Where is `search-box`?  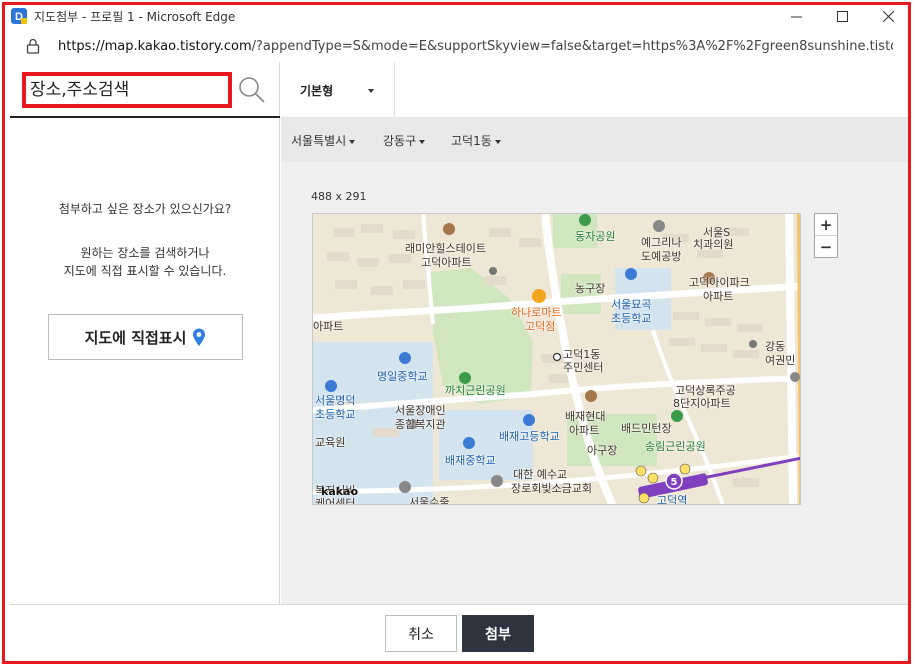
search-box is located at coordinates (145, 90).